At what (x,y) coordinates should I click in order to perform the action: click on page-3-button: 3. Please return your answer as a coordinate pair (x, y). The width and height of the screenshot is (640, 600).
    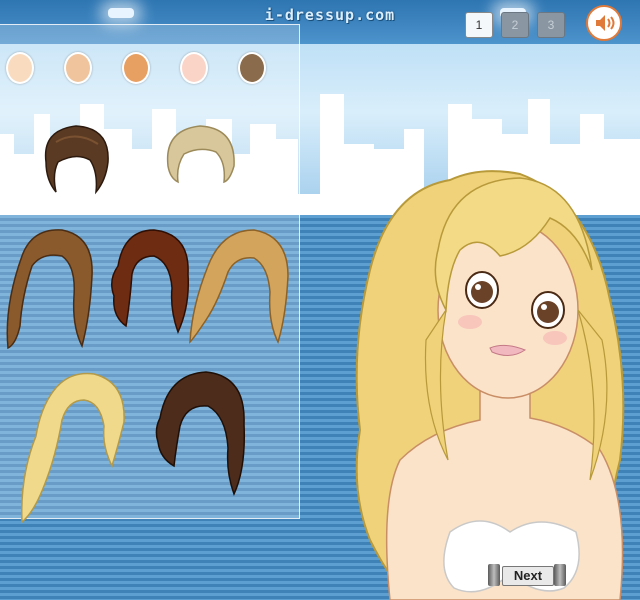
    Looking at the image, I should click on (551, 25).